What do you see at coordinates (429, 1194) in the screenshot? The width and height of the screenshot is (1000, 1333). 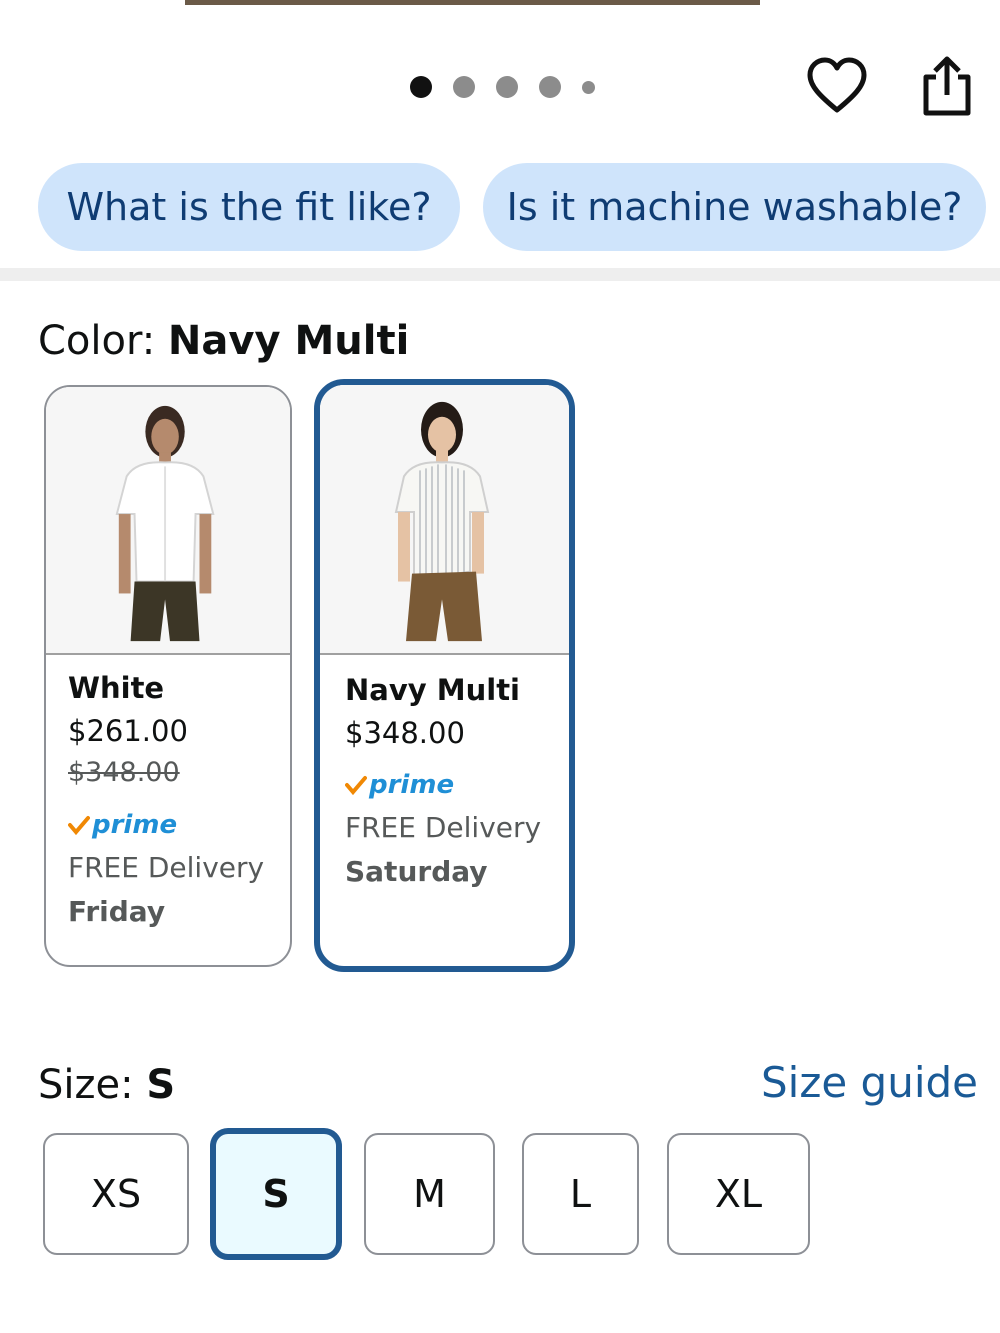 I see `size-option-m: M` at bounding box center [429, 1194].